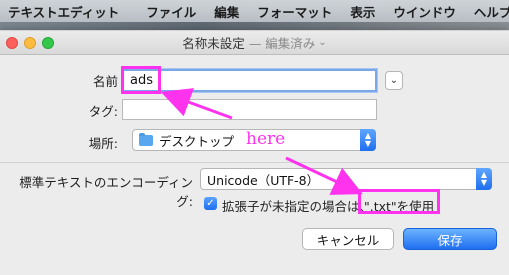 This screenshot has width=509, height=275. What do you see at coordinates (324, 175) in the screenshot?
I see `annotation-arrow-extension` at bounding box center [324, 175].